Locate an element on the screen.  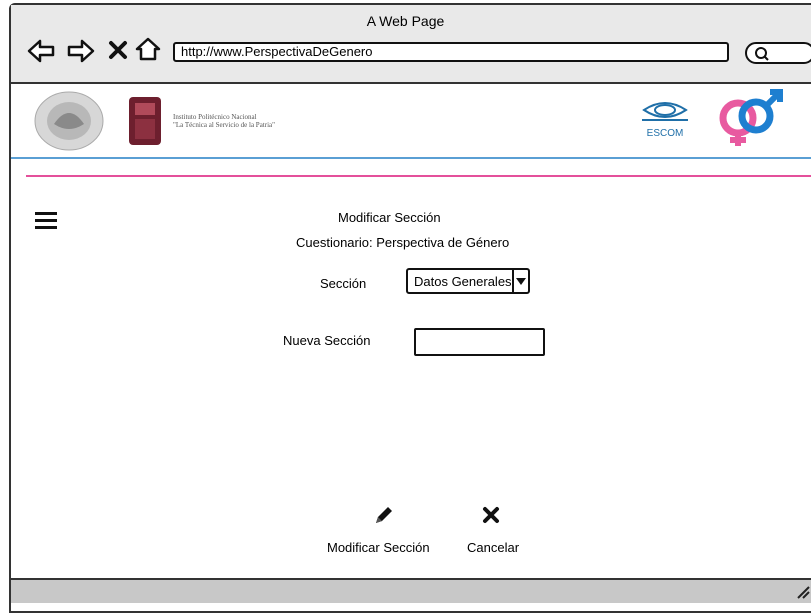
escom-label: ESCOM is located at coordinates (665, 133).